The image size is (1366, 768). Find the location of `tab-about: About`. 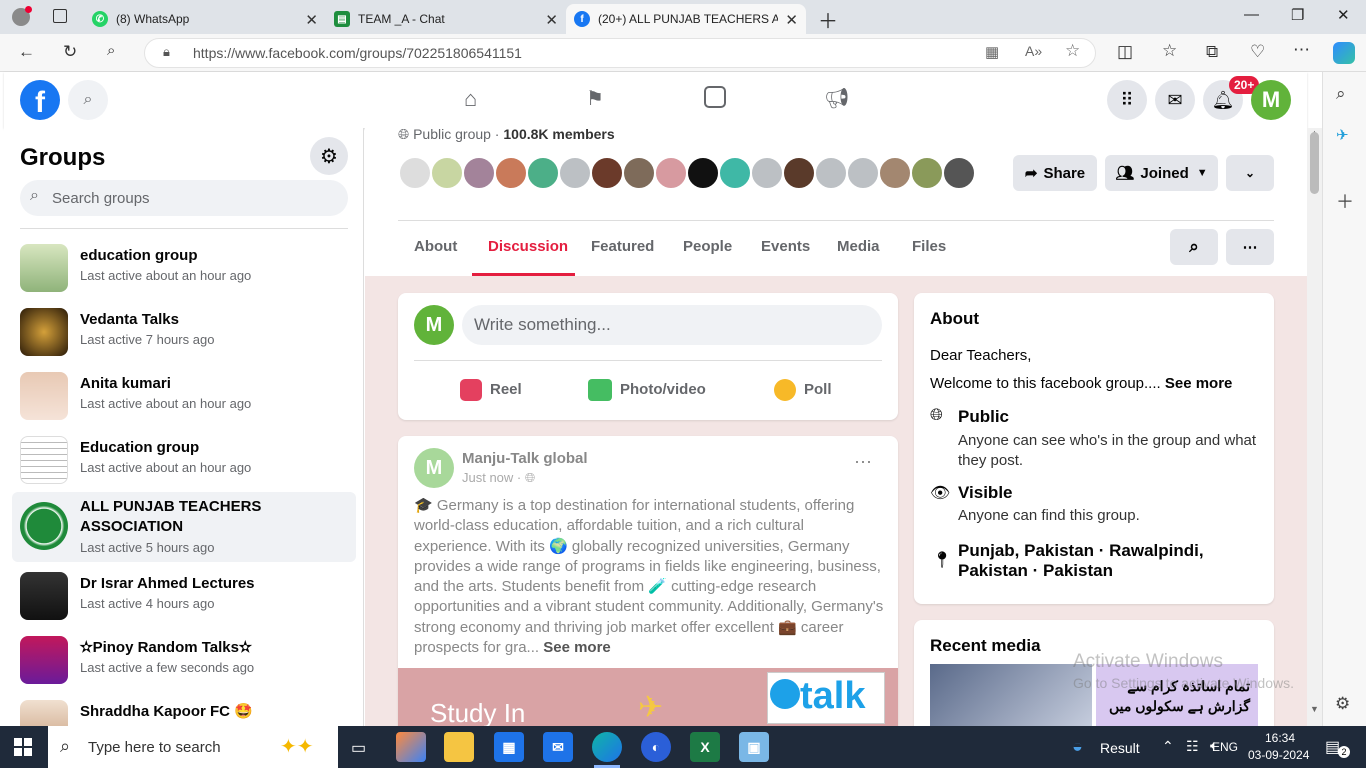

tab-about: About is located at coordinates (435, 246).